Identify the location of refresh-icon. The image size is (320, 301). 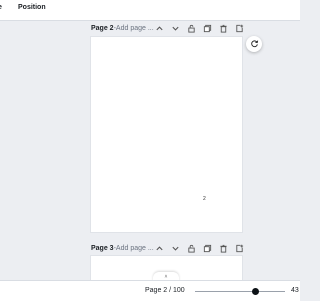
(254, 44).